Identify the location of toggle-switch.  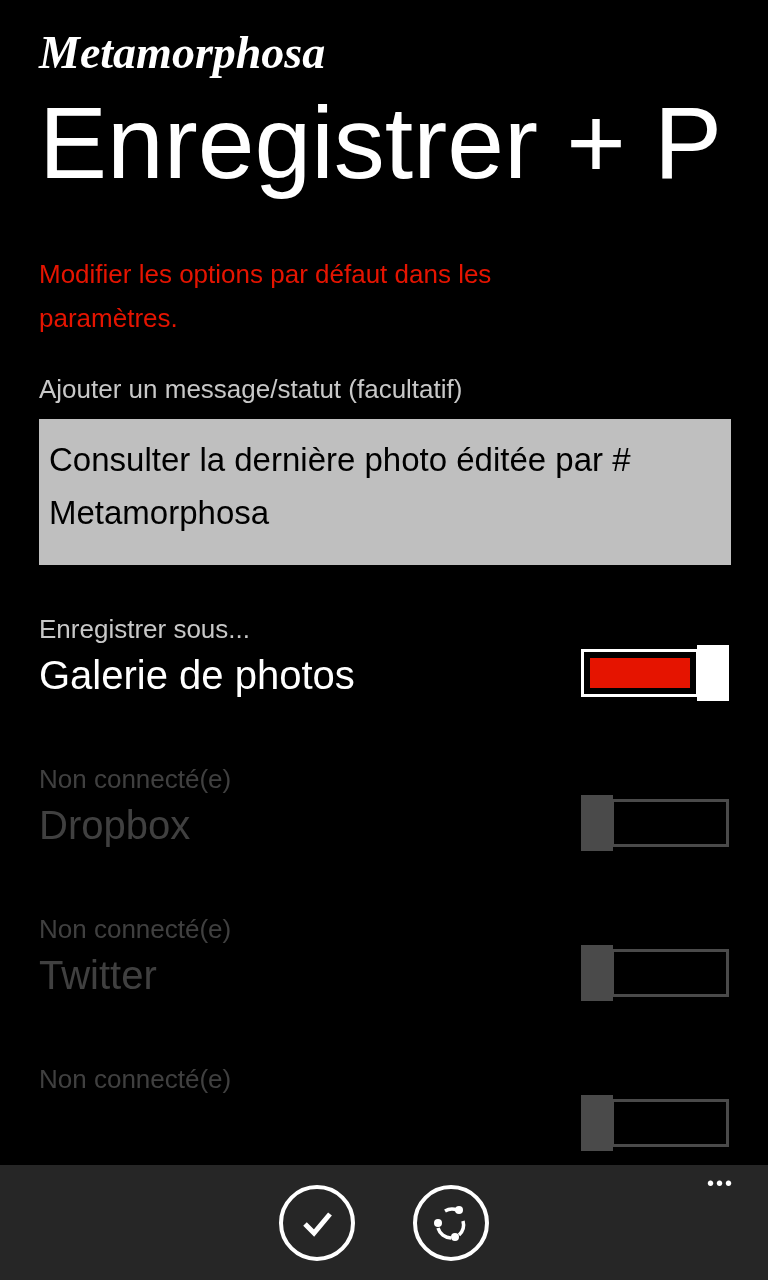
(655, 672).